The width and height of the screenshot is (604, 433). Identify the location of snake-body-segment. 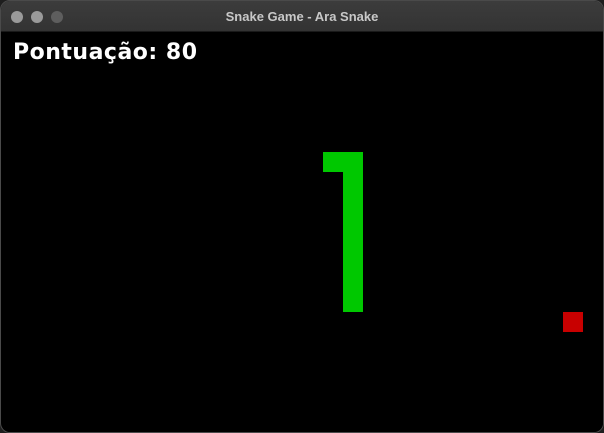
(353, 232).